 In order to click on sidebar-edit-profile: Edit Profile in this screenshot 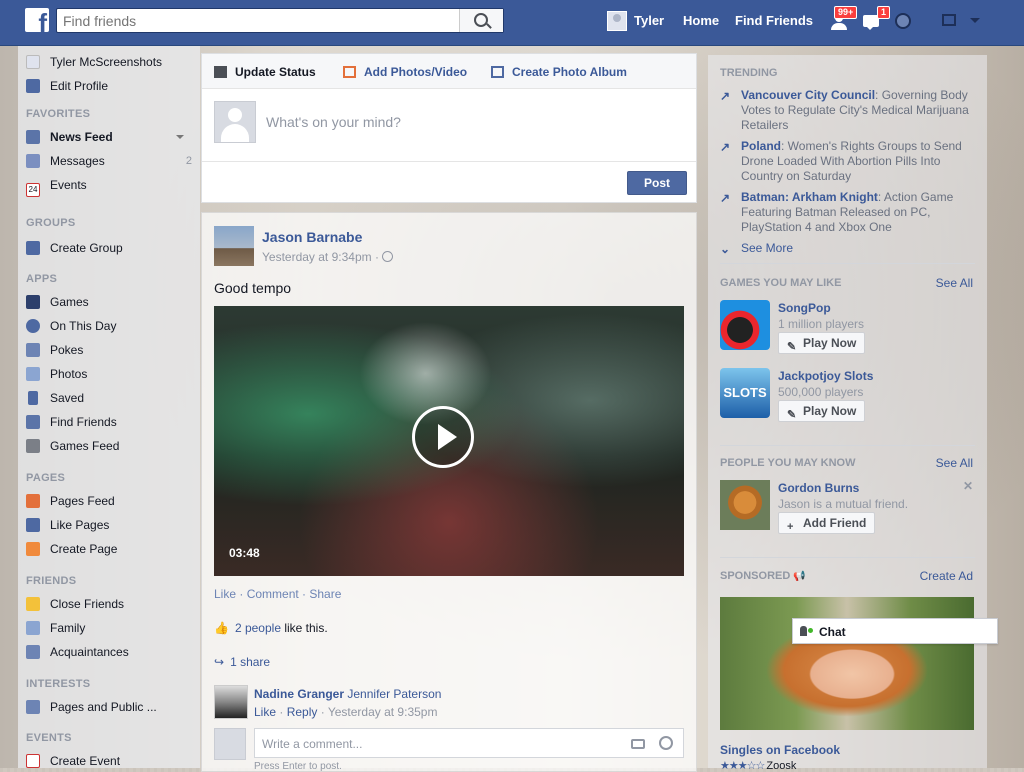, I will do `click(67, 86)`.